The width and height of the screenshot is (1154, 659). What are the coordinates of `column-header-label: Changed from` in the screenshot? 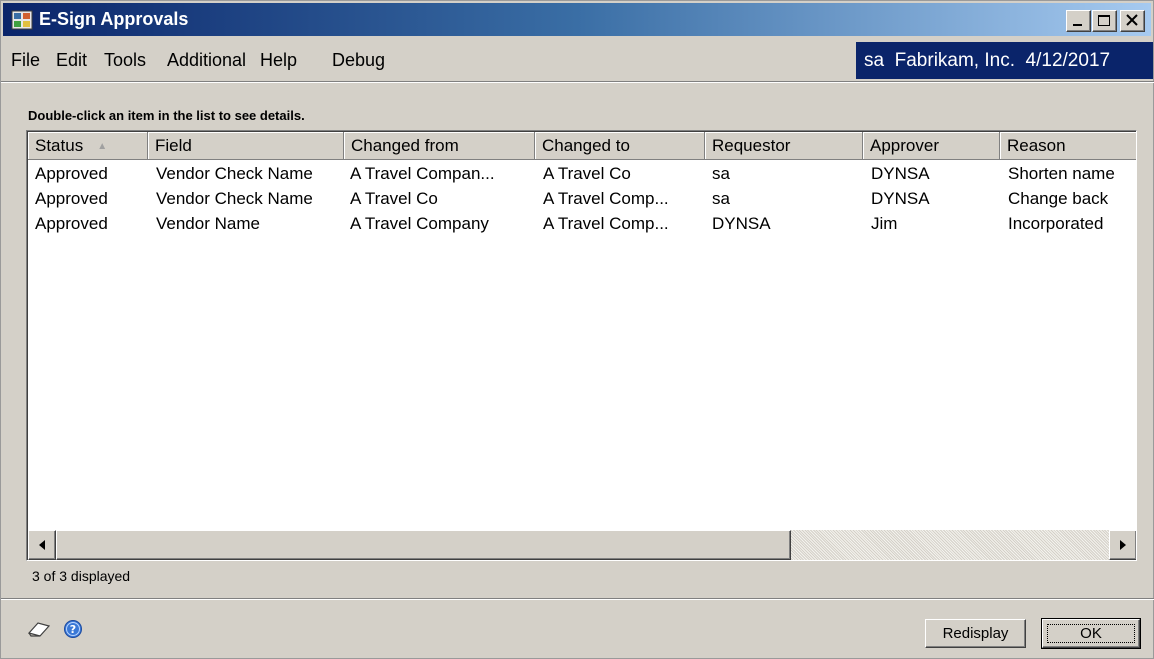 It's located at (405, 145).